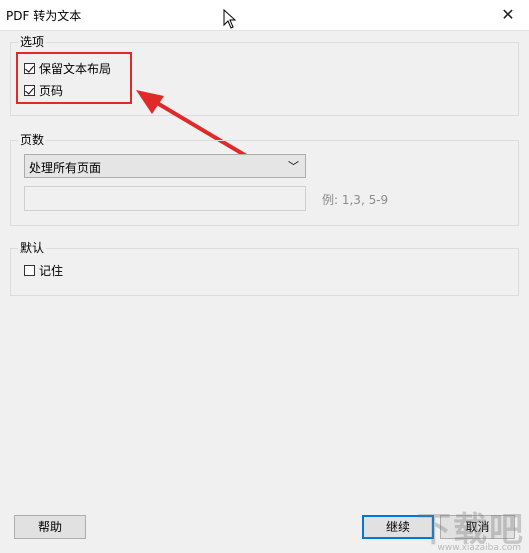 This screenshot has height=553, width=529. What do you see at coordinates (32, 41) in the screenshot?
I see `options-group-label: 选项` at bounding box center [32, 41].